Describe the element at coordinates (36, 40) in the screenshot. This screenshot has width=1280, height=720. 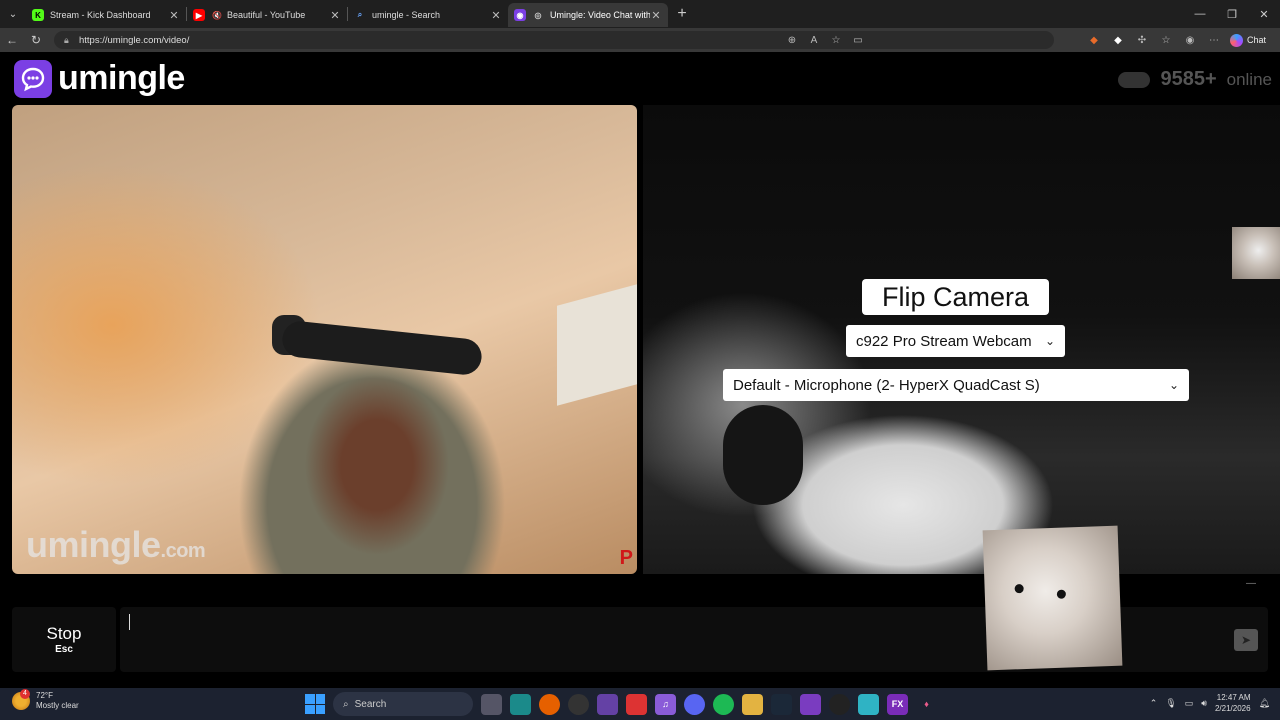
I see `refresh-icon: ↻` at that location.